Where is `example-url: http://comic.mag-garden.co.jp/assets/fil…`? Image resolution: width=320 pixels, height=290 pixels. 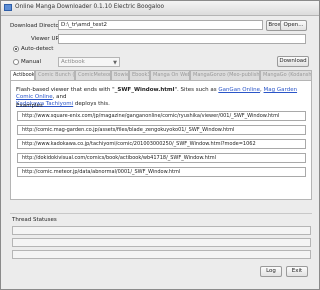
example-url: http://comic.mag-garden.co.jp/assets/fil… is located at coordinates (161, 130).